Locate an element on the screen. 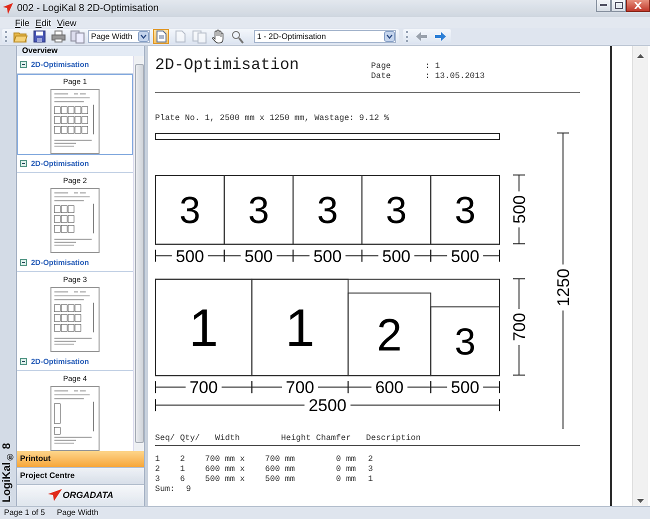  meta-label: Date is located at coordinates (381, 77).